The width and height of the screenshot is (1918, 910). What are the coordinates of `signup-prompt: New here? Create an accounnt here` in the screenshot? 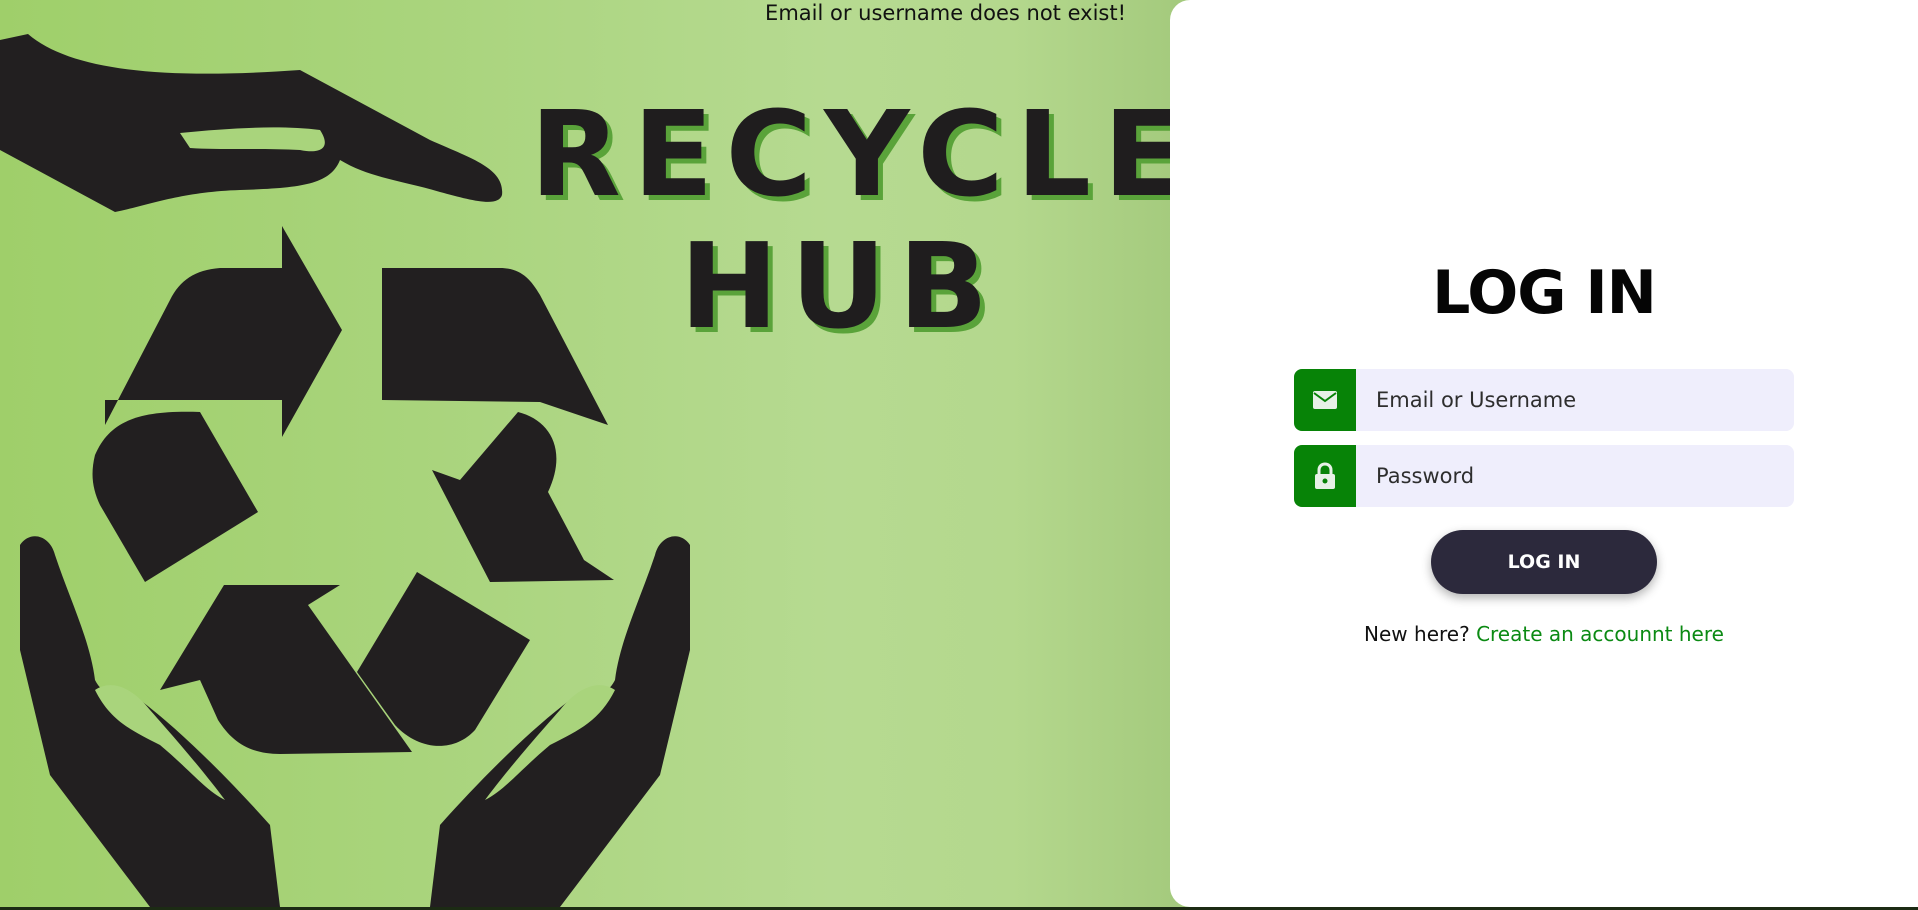 It's located at (1544, 634).